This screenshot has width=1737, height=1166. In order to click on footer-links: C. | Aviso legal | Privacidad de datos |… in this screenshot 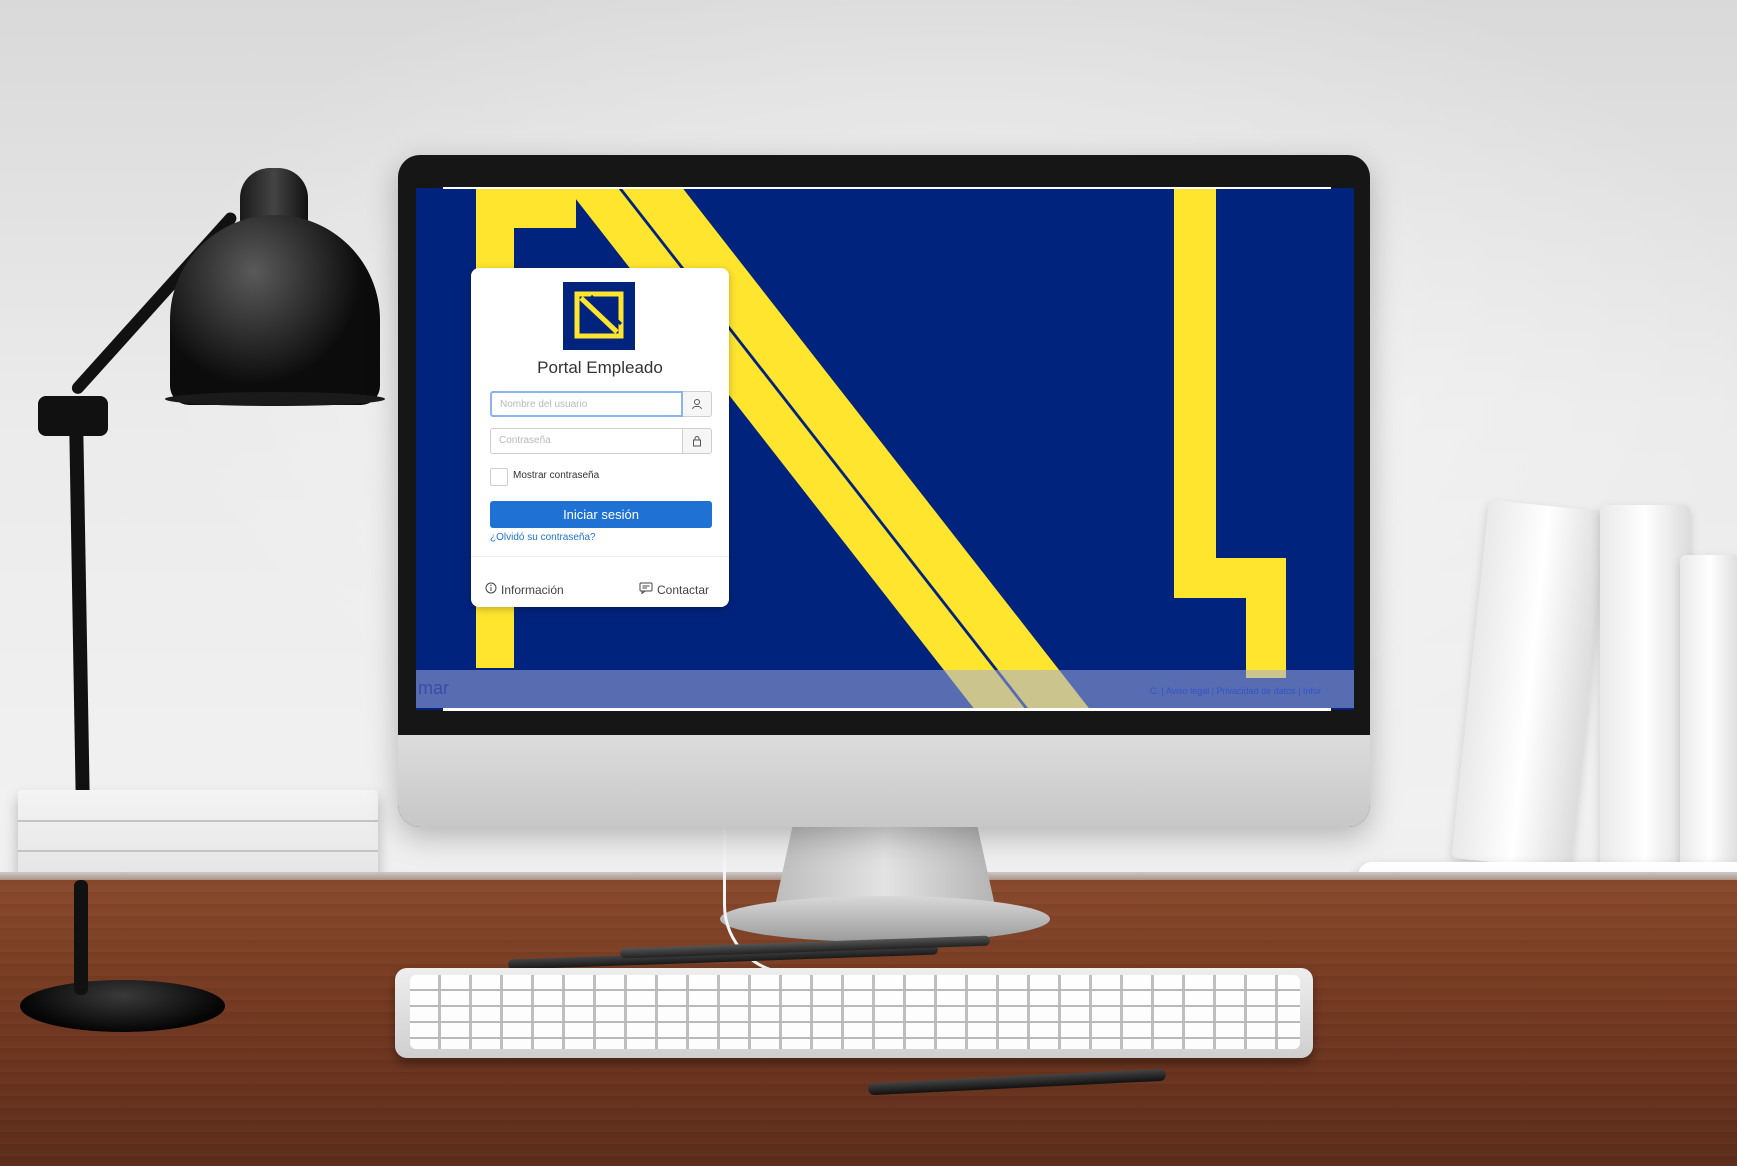, I will do `click(1235, 691)`.